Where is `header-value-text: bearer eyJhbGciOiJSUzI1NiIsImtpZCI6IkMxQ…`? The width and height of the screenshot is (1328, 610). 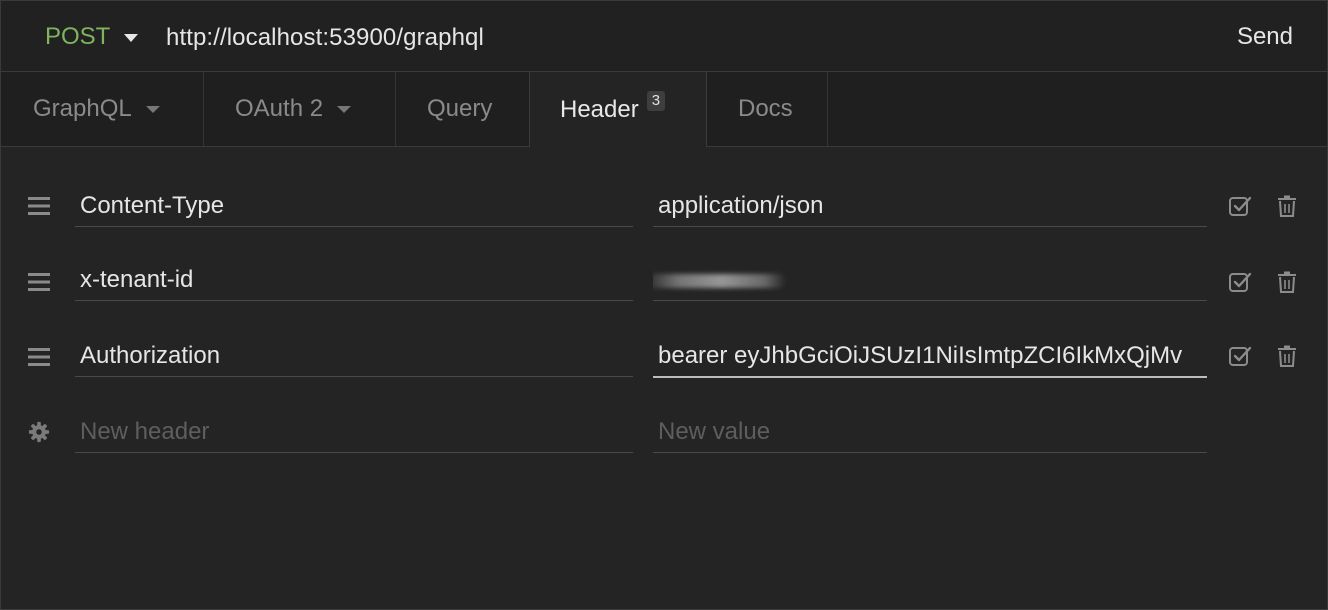
header-value-text: bearer eyJhbGciOiJSUzI1NiIsImtpZCI6IkMxQ… is located at coordinates (920, 355).